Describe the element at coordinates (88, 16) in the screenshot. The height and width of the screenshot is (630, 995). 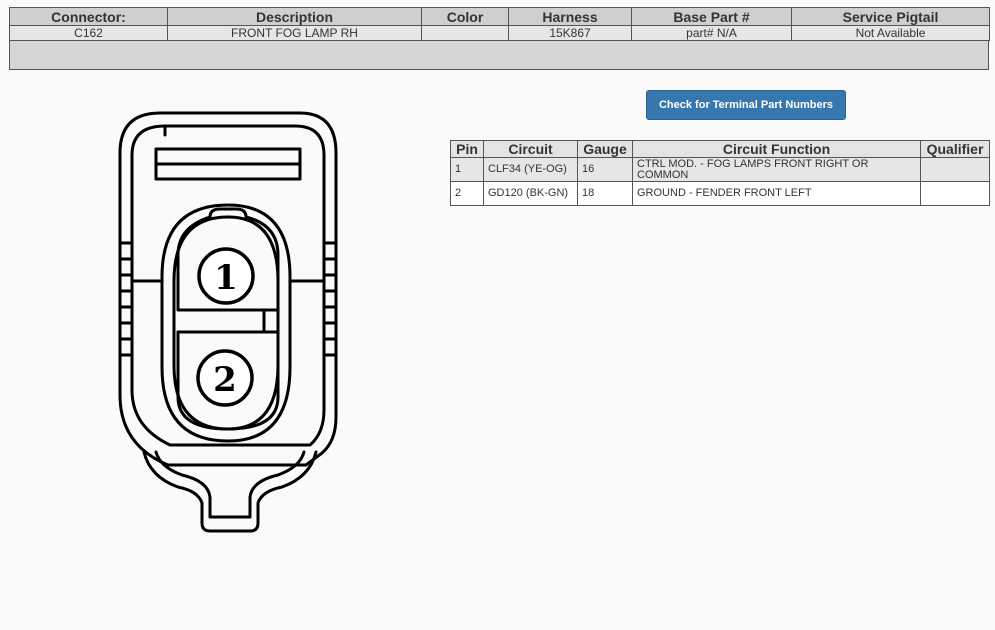
I see `header-connector: Connector:` at that location.